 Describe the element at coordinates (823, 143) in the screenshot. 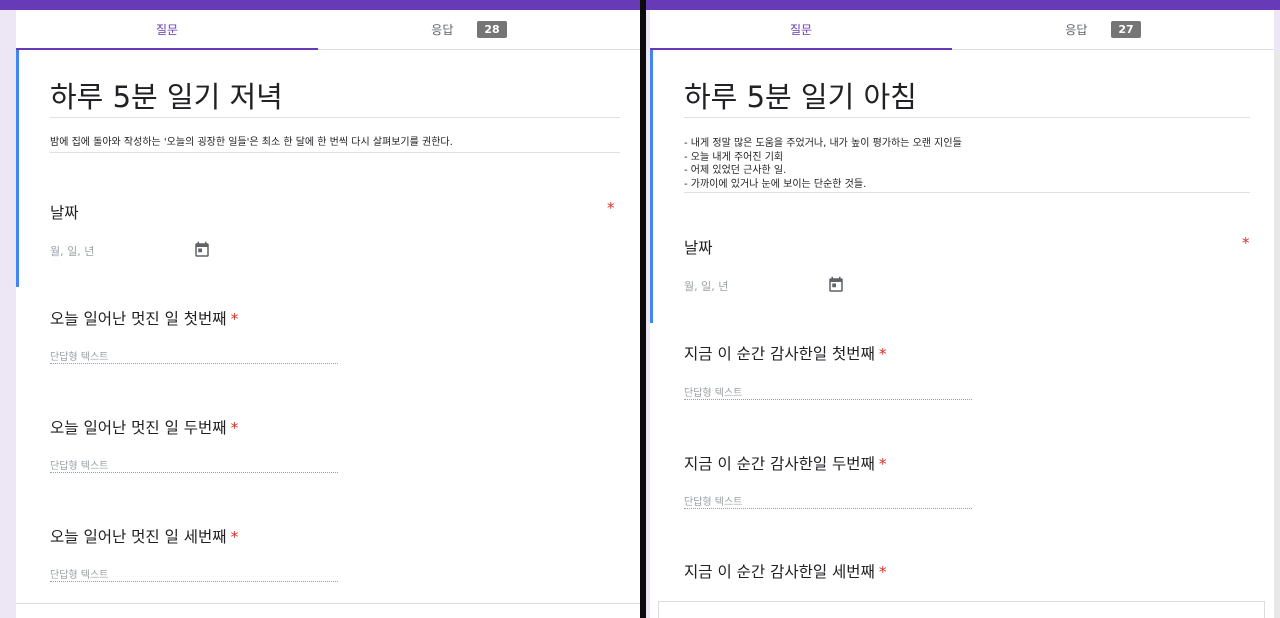

I see `description-line: - 내게 정말 많은 도움을 주었거나, 내가 높이 평가하는 오랜 지인들` at that location.